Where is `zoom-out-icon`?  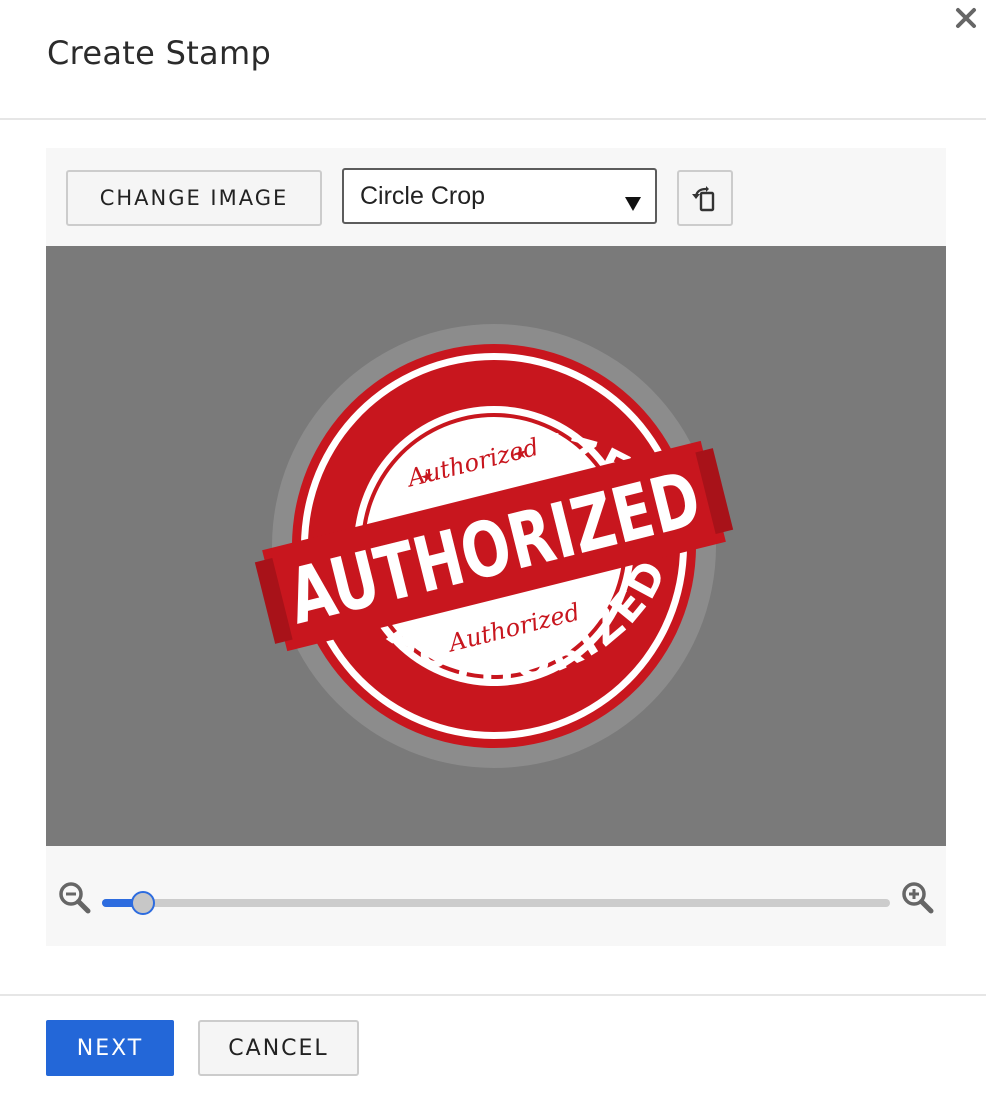
zoom-out-icon is located at coordinates (75, 900).